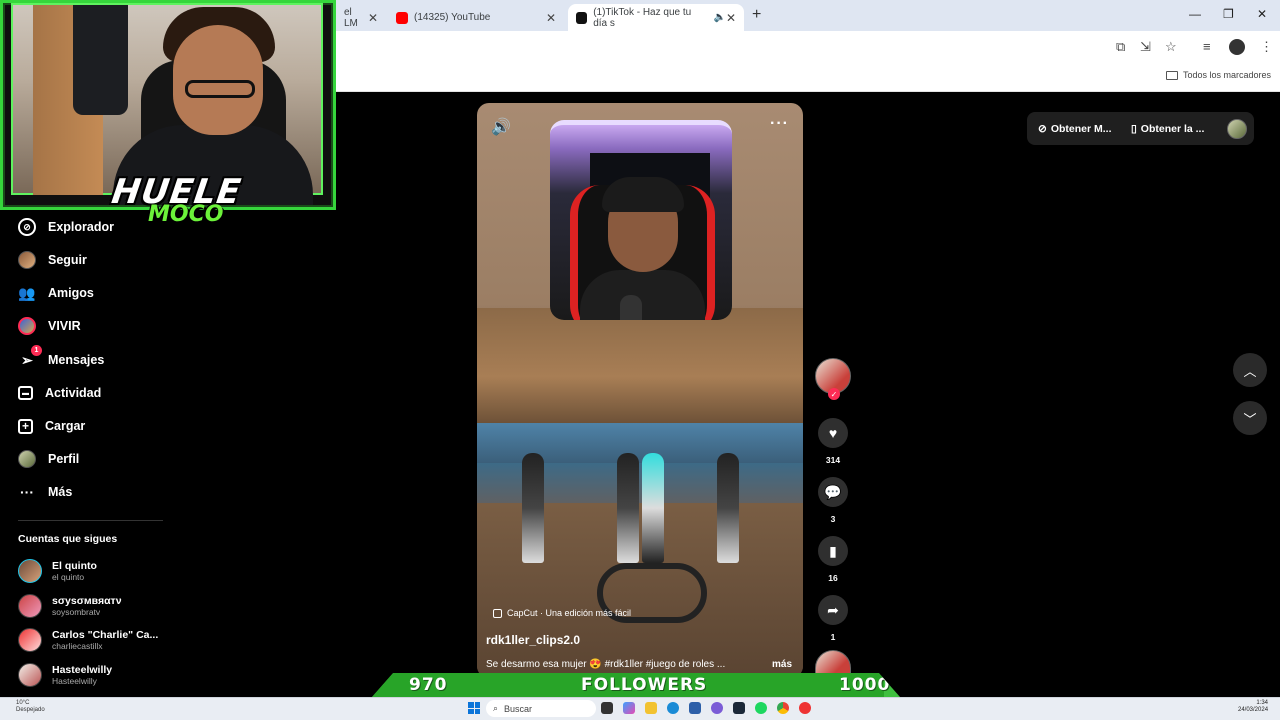 This screenshot has height=720, width=1280. Describe the element at coordinates (496, 708) in the screenshot. I see `search-icon: ⌕` at that location.